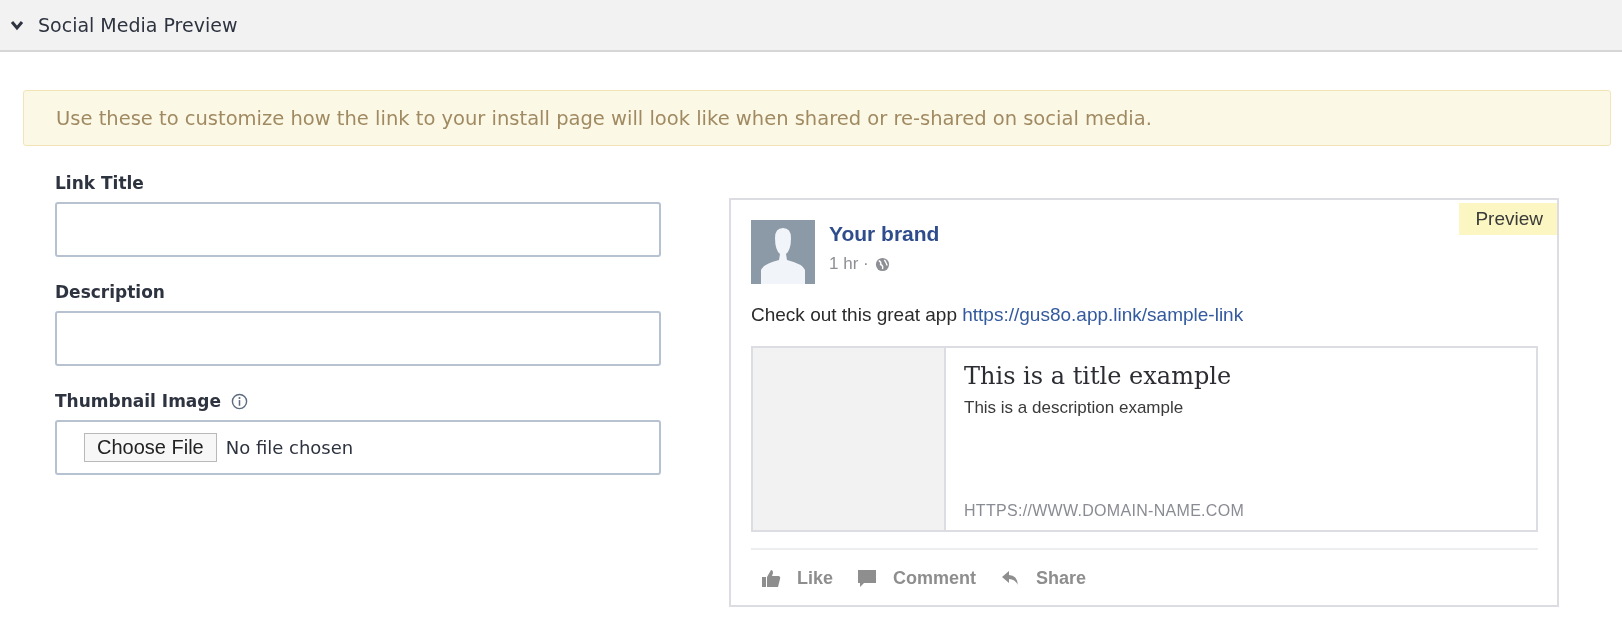  What do you see at coordinates (882, 264) in the screenshot?
I see `globe-icon` at bounding box center [882, 264].